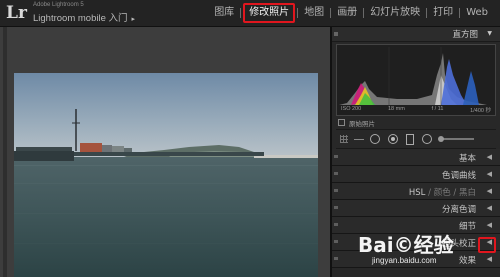 Image resolution: width=500 pixels, height=277 pixels. Describe the element at coordinates (351, 109) in the screenshot. I see `exif-iso: ISO 200` at that location.